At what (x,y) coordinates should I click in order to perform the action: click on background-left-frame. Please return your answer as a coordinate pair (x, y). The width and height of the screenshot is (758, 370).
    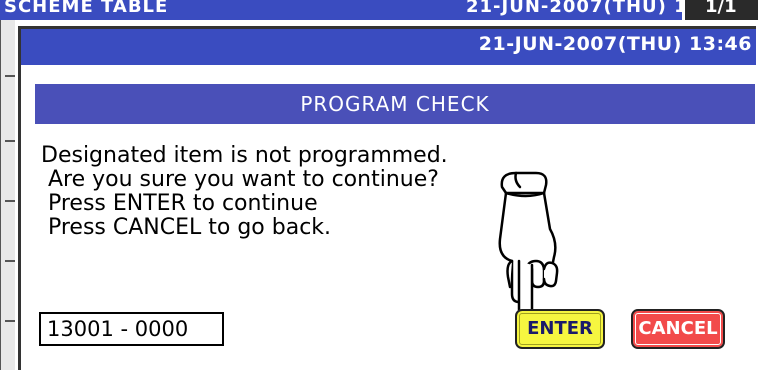
    Looking at the image, I should click on (7, 195).